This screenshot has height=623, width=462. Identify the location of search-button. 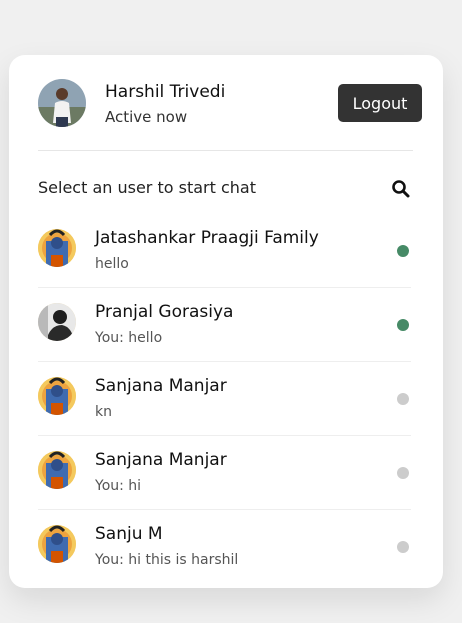
(401, 189).